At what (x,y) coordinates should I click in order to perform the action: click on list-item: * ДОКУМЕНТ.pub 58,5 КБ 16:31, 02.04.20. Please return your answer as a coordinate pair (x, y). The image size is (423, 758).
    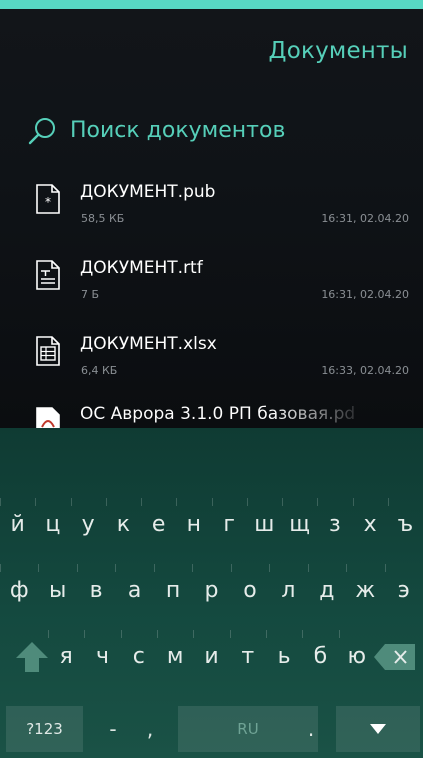
    Looking at the image, I should click on (211, 208).